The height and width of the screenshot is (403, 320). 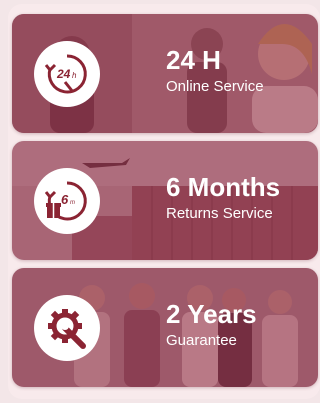 What do you see at coordinates (219, 213) in the screenshot?
I see `subtitle: Returns Service` at bounding box center [219, 213].